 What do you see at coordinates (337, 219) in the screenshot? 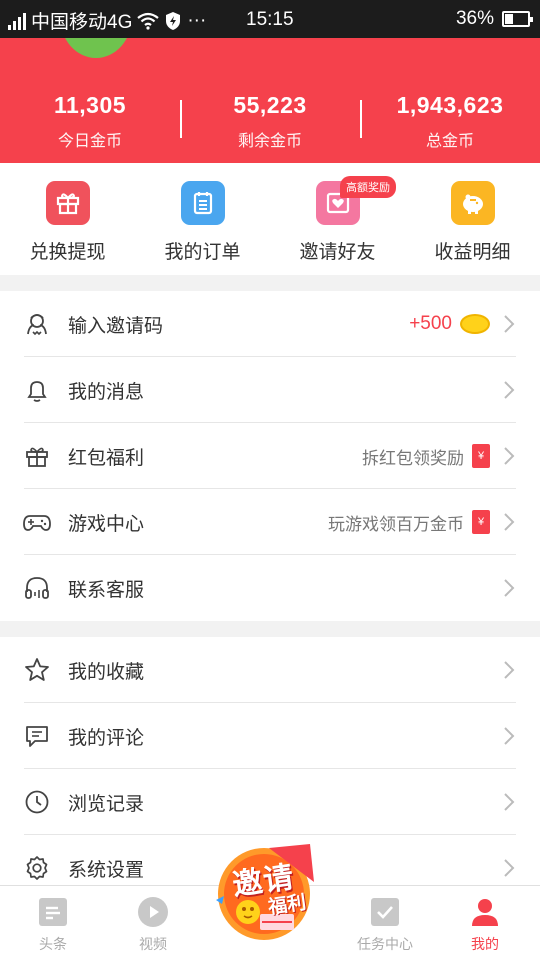
I see `quick-action-invite: 邀请好友 高额奖励` at bounding box center [337, 219].